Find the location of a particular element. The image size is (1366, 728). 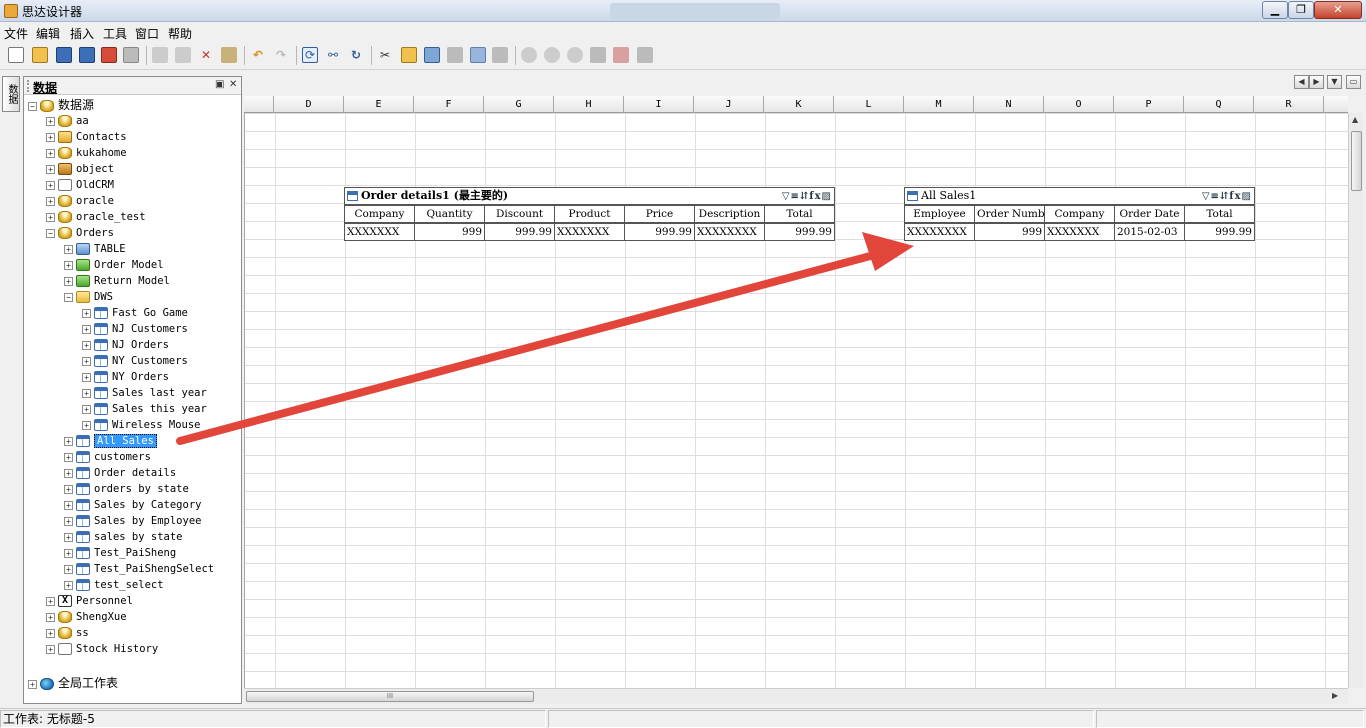

join-icon is located at coordinates (478, 55).